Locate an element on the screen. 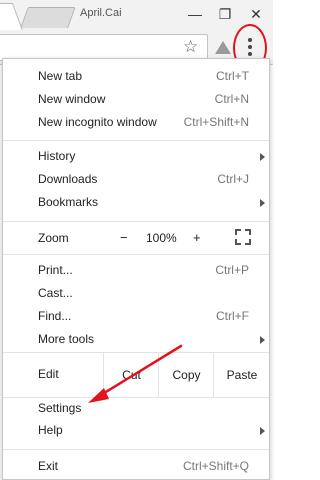 Image resolution: width=320 pixels, height=480 pixels. menu-item-label: New window is located at coordinates (72, 99).